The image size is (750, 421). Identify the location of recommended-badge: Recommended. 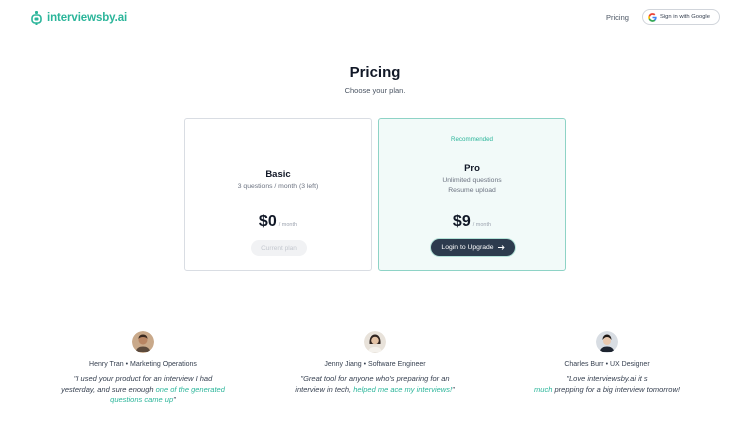
(472, 139).